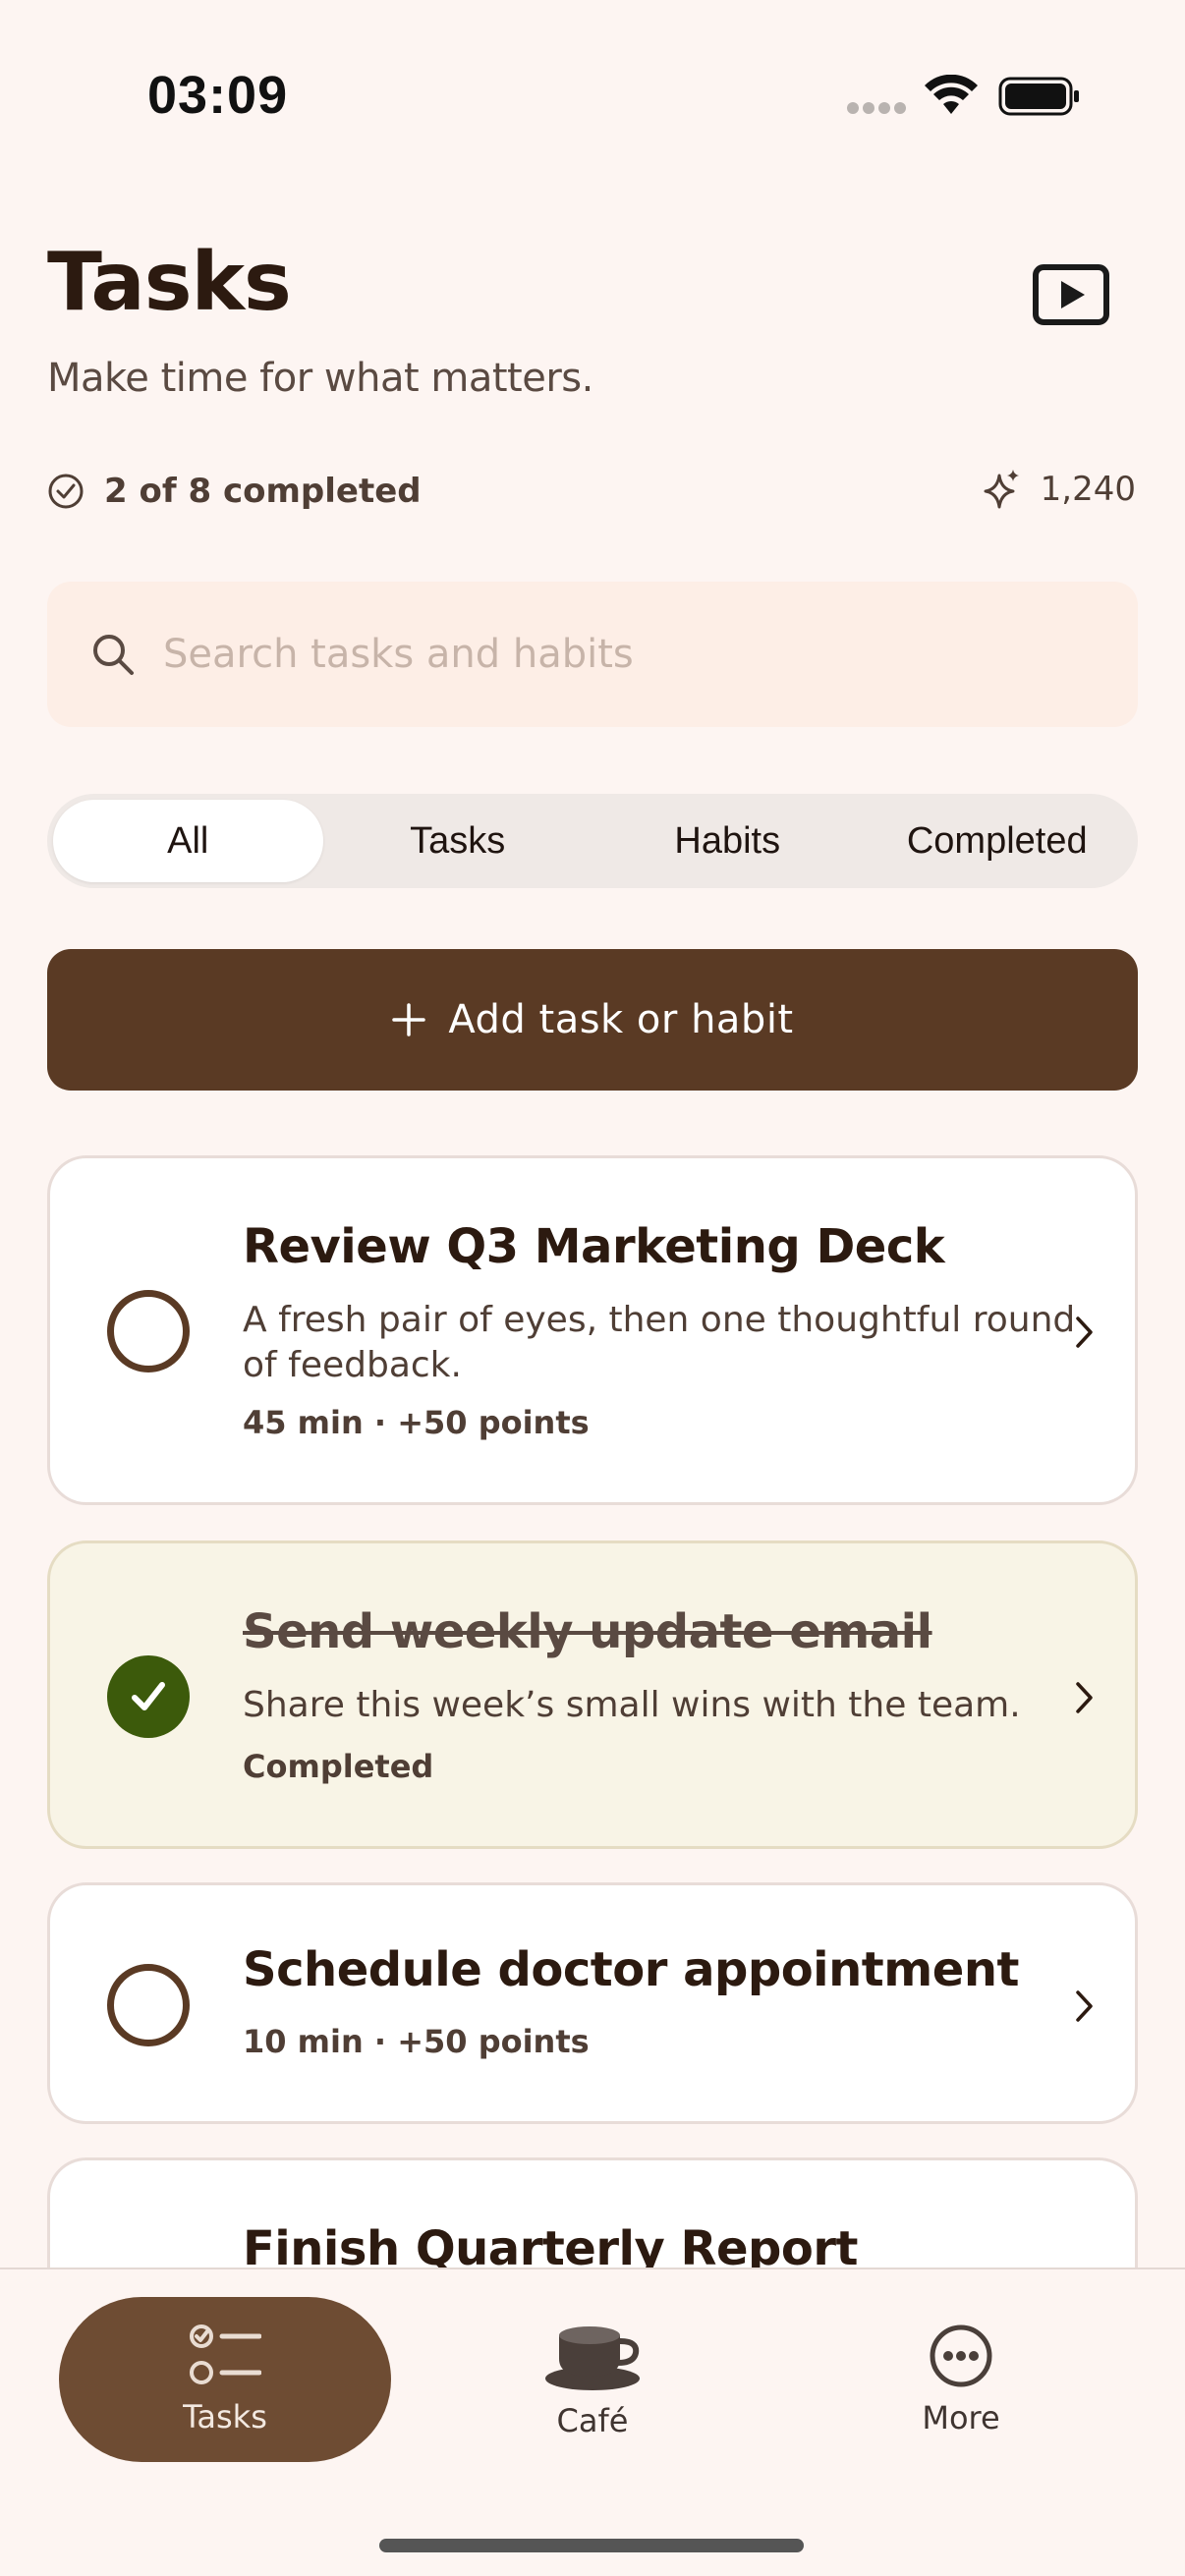  I want to click on add-task-label: Add task or habit, so click(621, 1019).